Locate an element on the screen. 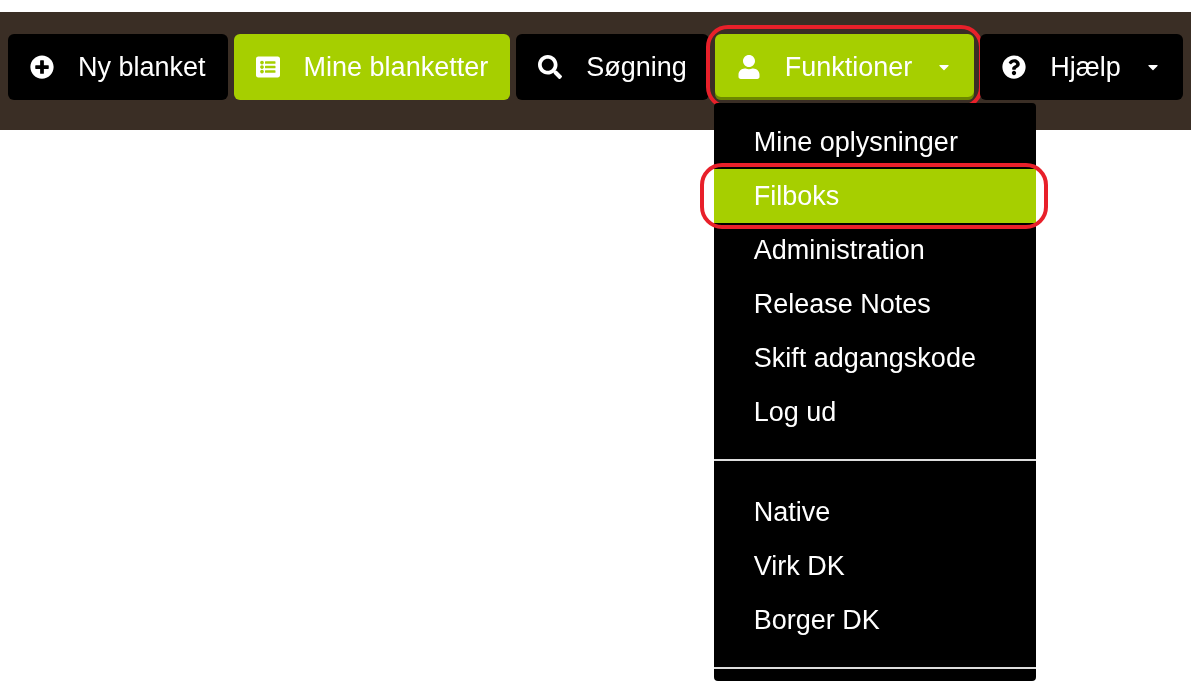 The image size is (1191, 684). search-icon is located at coordinates (550, 67).